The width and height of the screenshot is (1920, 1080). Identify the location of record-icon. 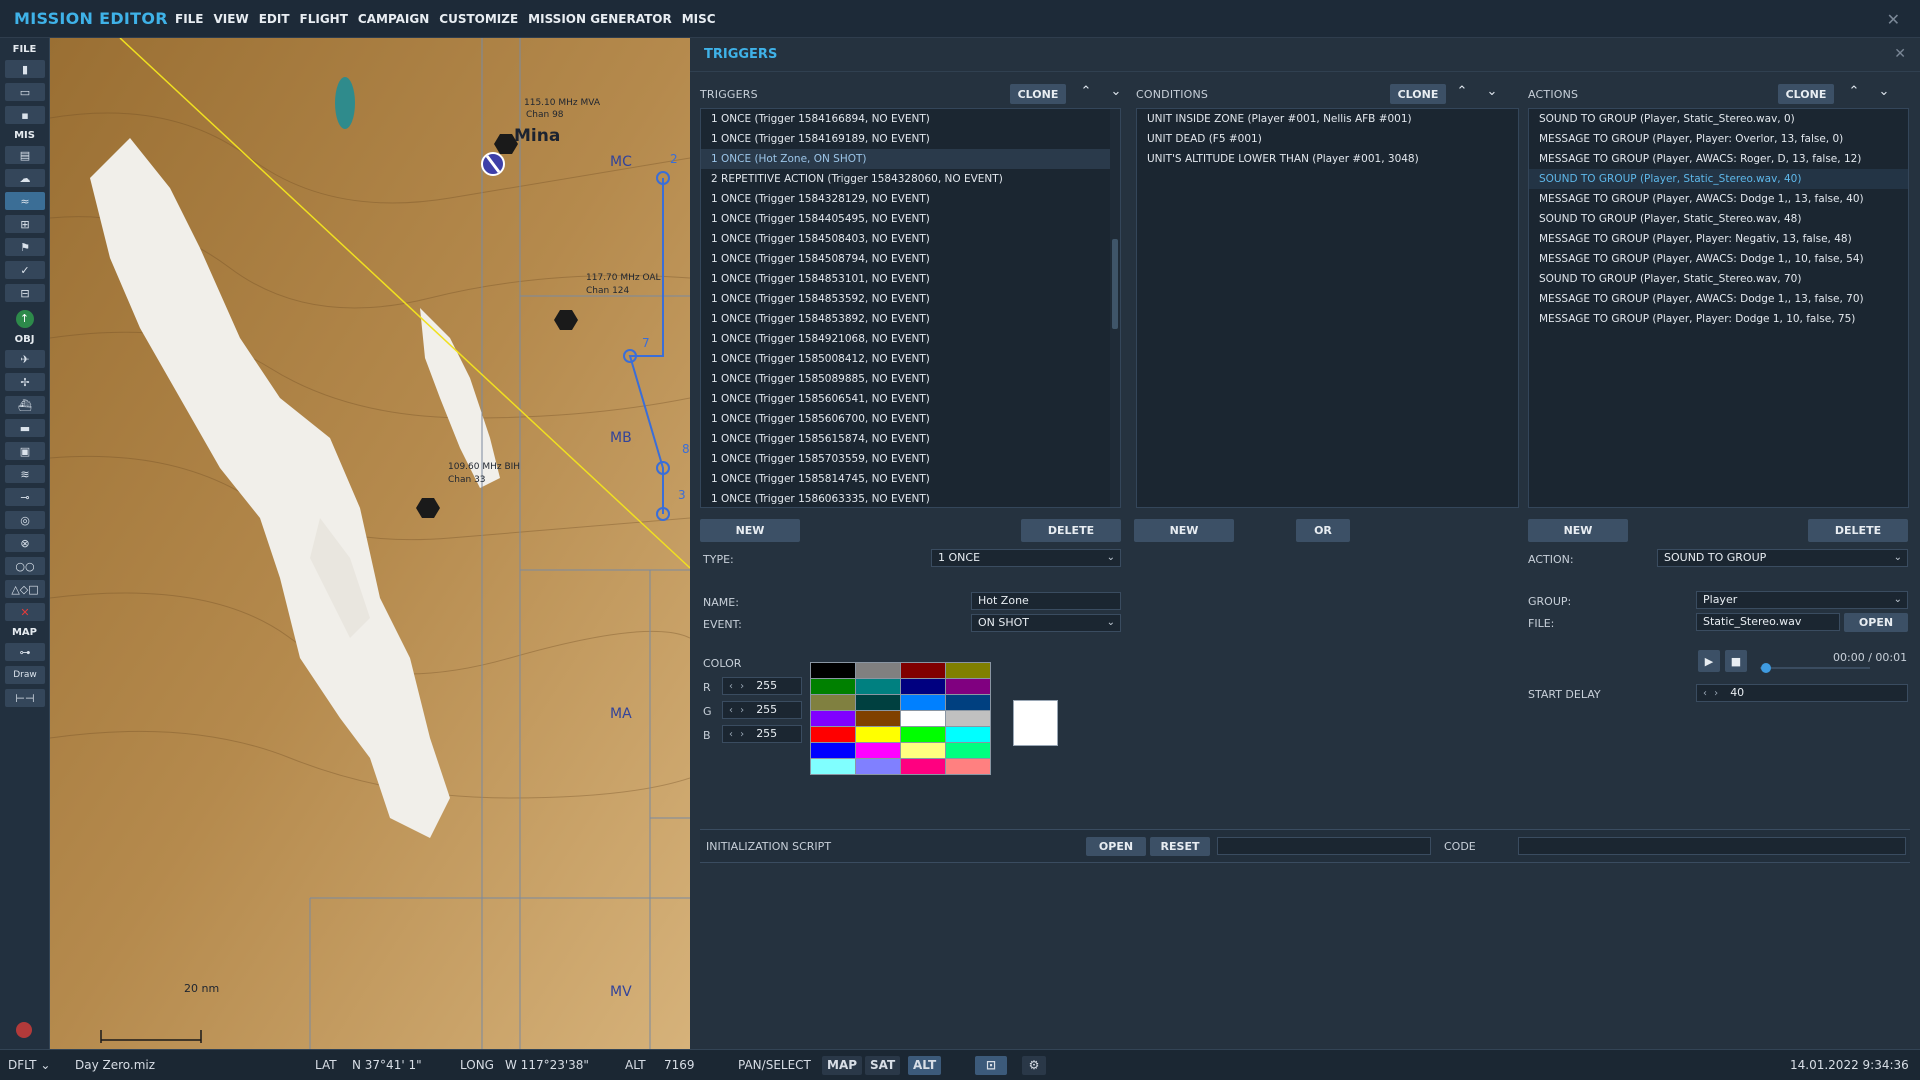
(24, 1030).